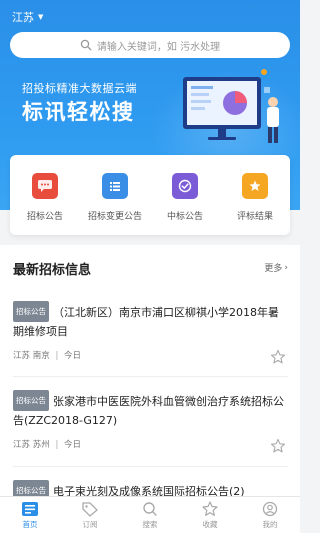  I want to click on banner-title: 标讯轻松搜, so click(78, 112).